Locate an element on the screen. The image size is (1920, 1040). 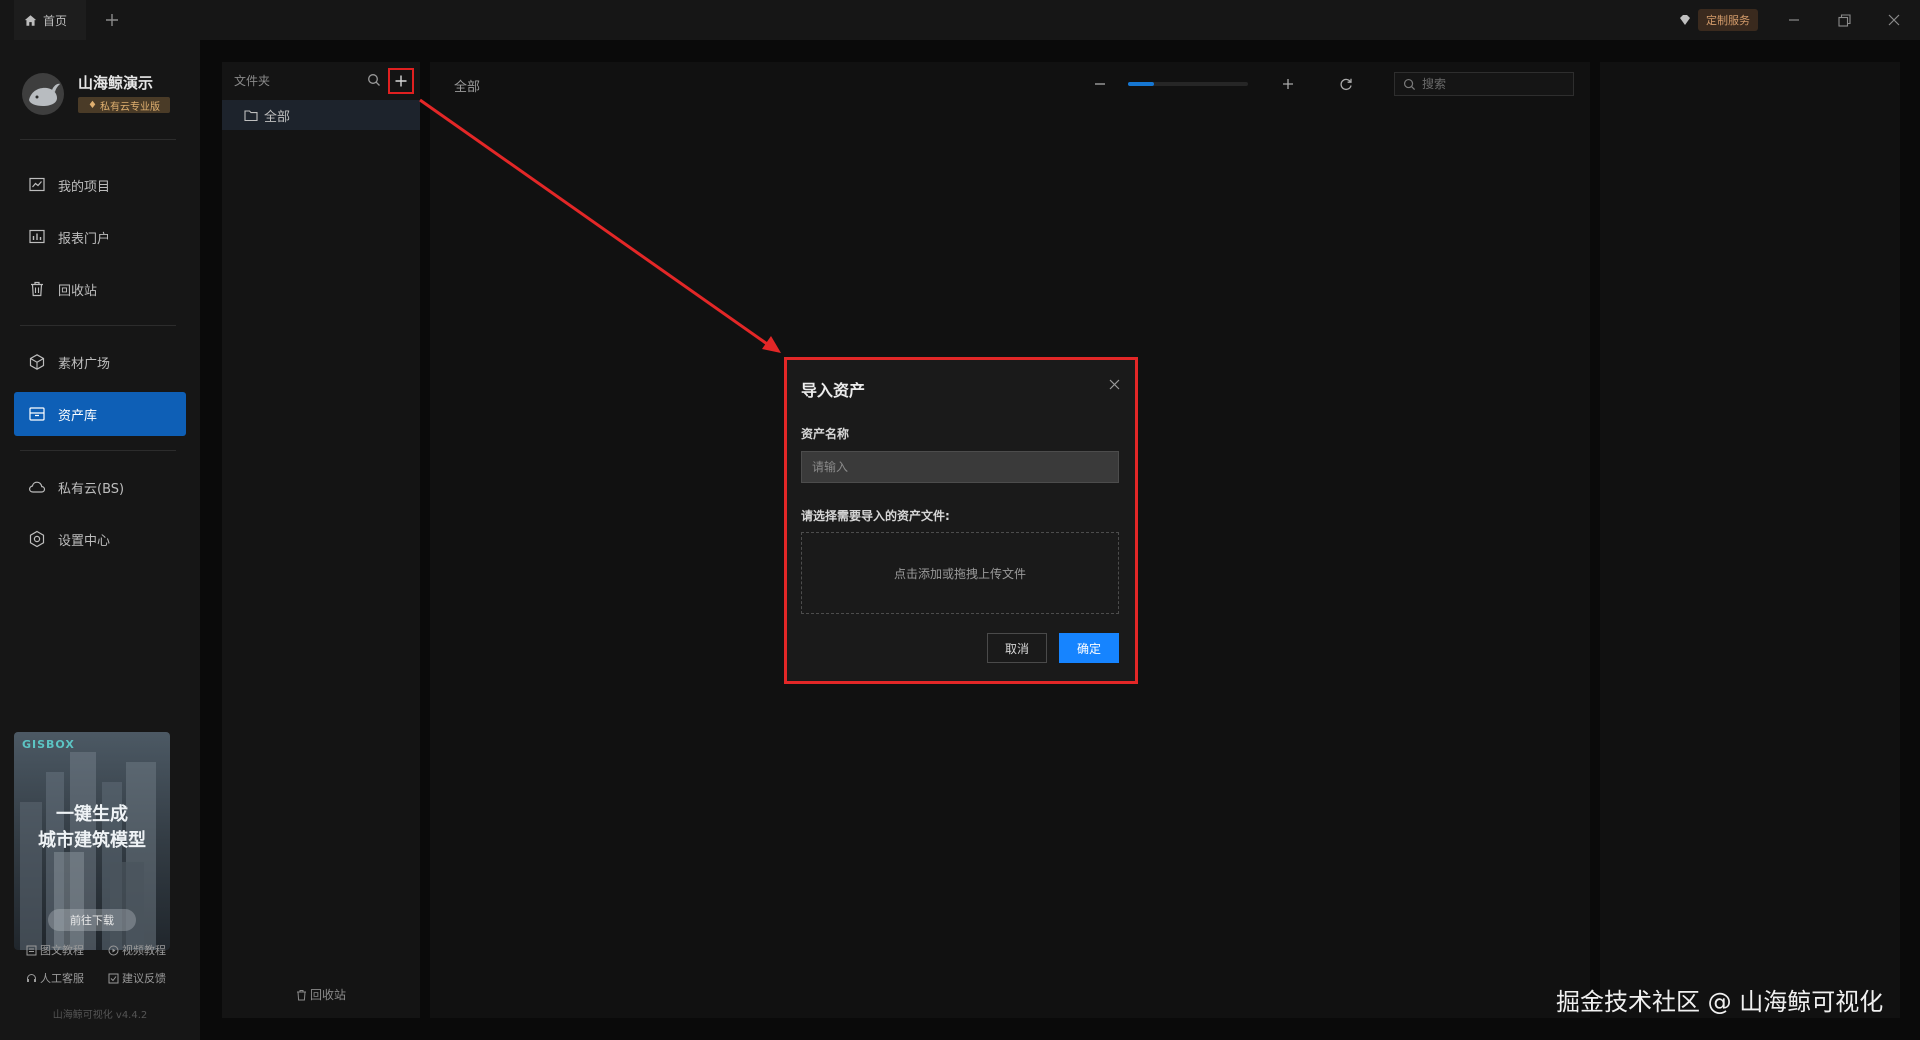
doc-tutorial-label: 图文教程 is located at coordinates (62, 950).